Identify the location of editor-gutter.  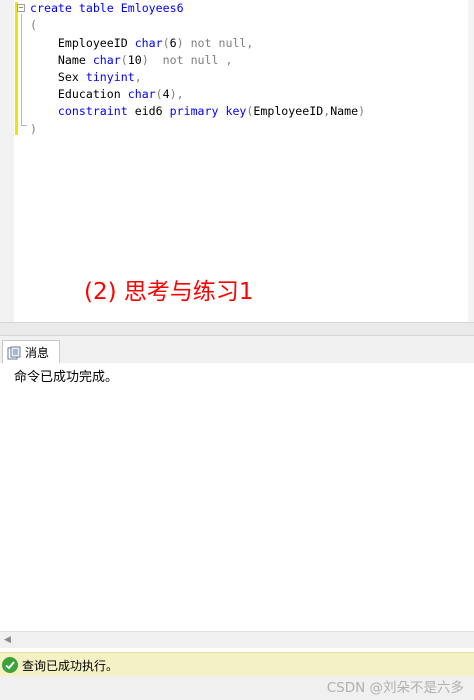
(7, 161).